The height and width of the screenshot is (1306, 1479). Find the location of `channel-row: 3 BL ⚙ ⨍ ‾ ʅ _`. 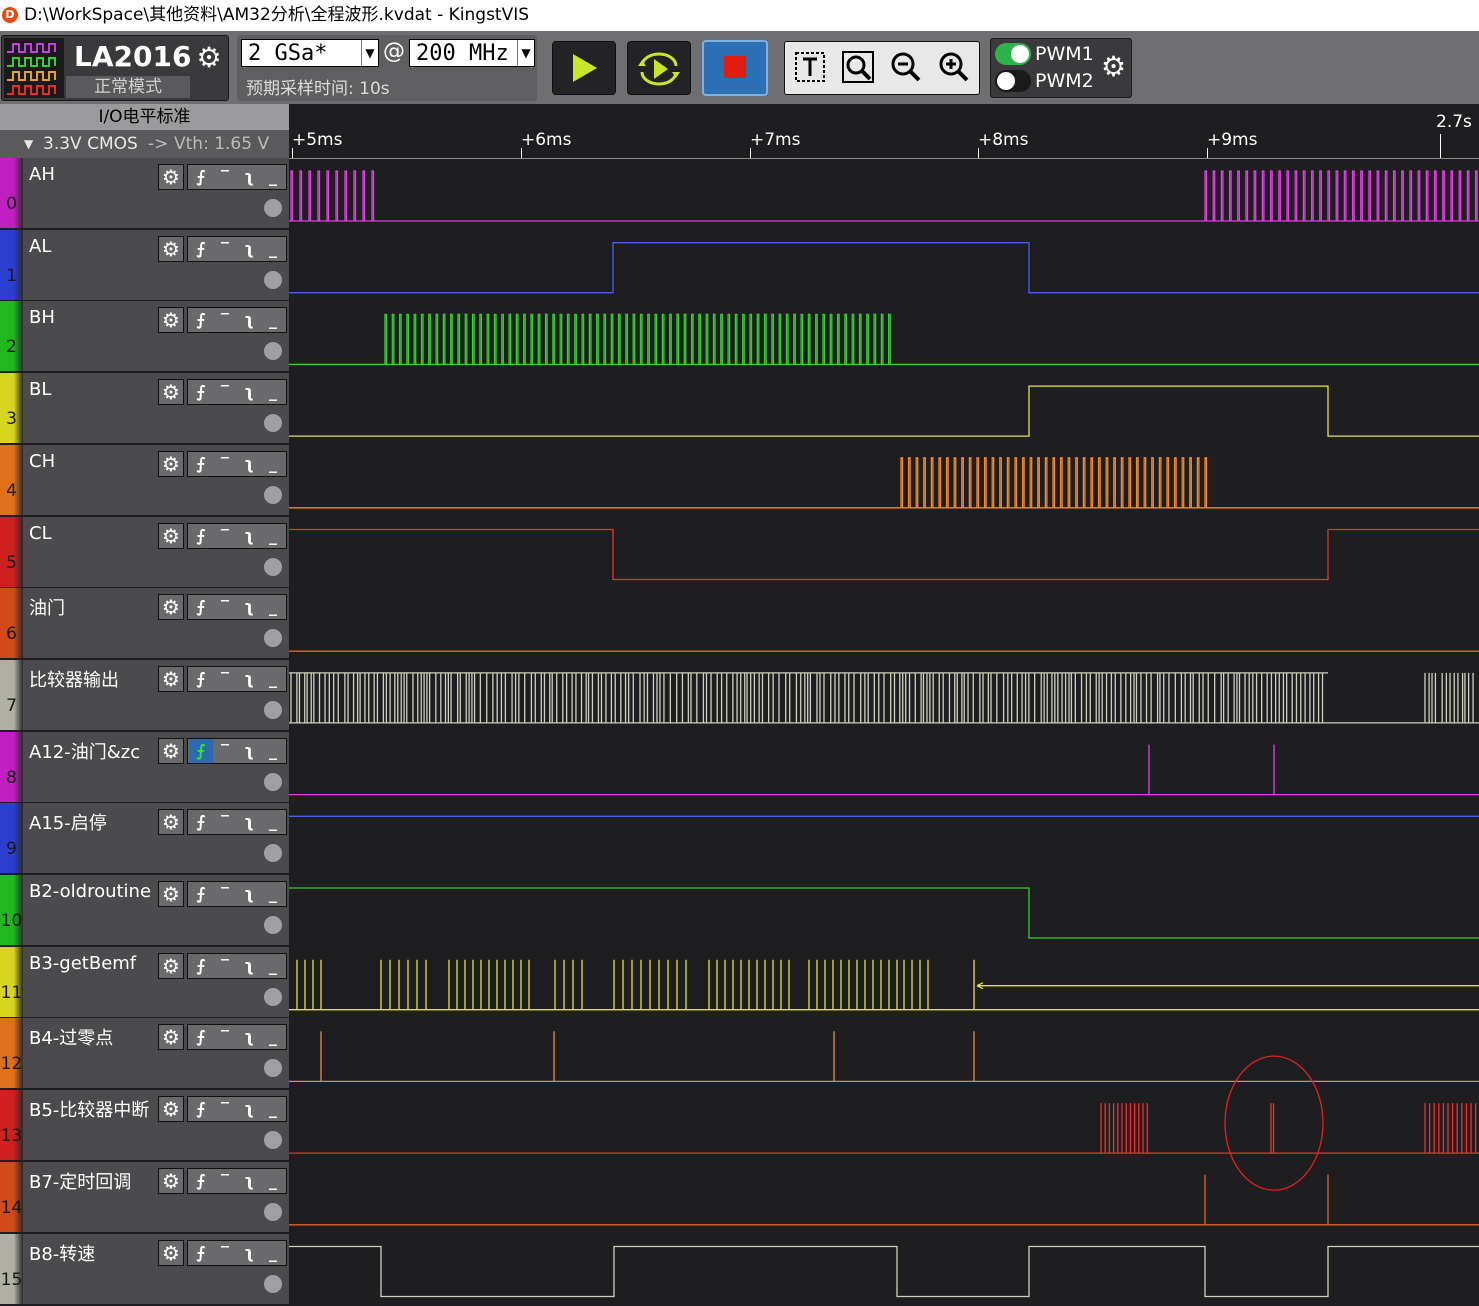

channel-row: 3 BL ⚙ ⨍ ‾ ʅ _ is located at coordinates (144, 409).